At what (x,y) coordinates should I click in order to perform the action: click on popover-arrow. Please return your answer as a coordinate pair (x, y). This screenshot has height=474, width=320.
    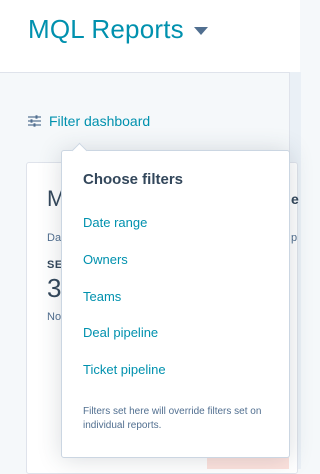
    Looking at the image, I should click on (79, 150).